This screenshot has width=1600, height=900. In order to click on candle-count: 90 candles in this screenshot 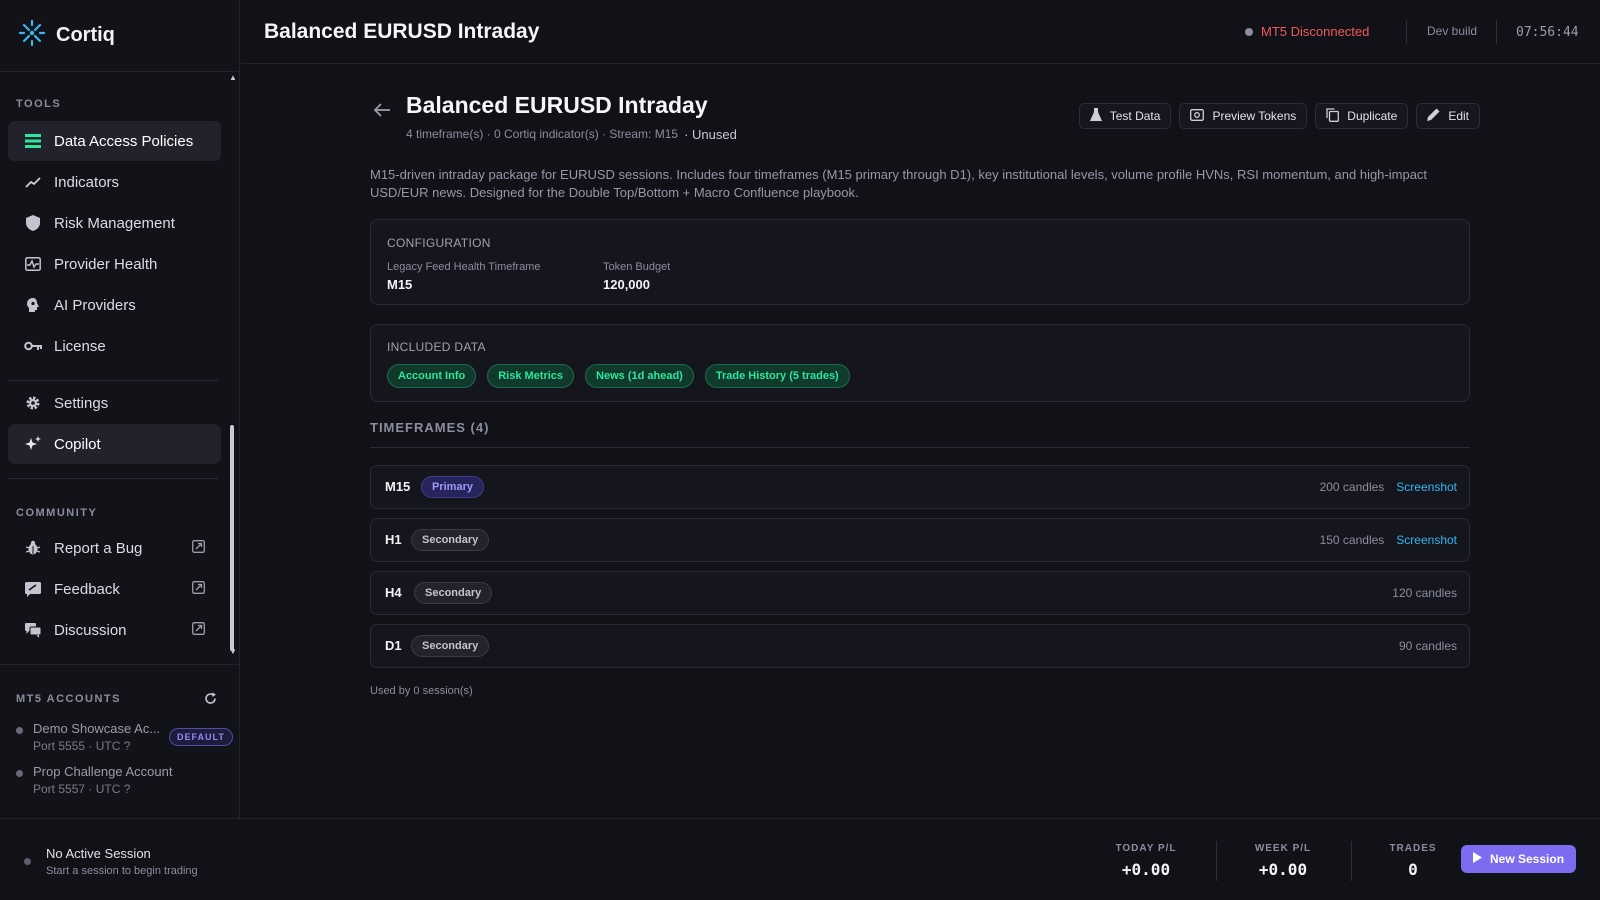, I will do `click(1427, 646)`.